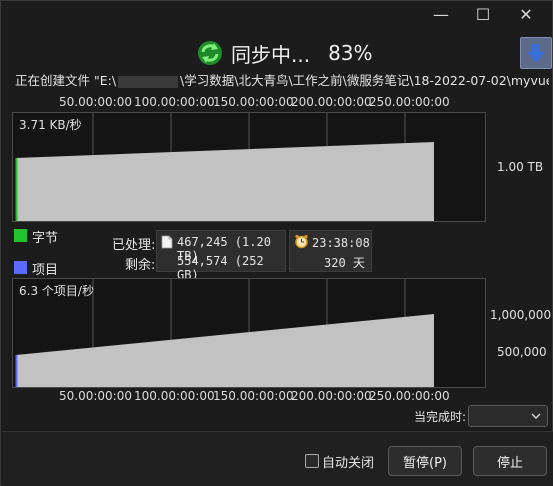 The width and height of the screenshot is (553, 486). I want to click on bytes-legend-swatch, so click(20, 235).